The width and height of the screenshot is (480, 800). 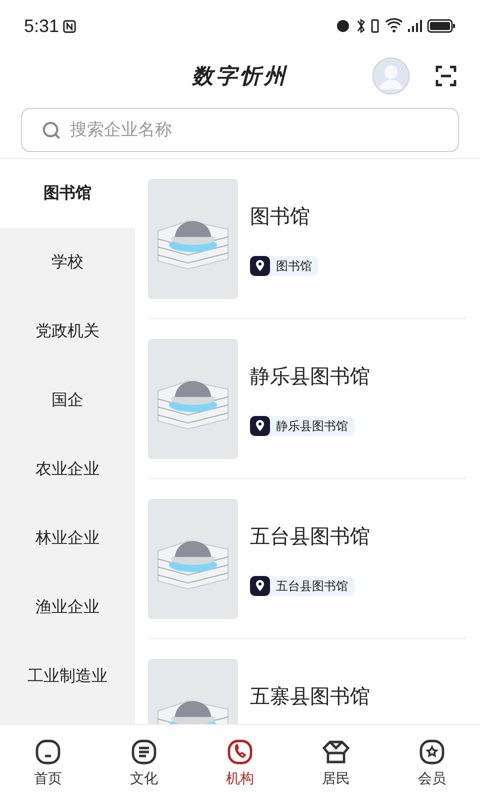 I want to click on category-item: 学校, so click(x=67, y=262).